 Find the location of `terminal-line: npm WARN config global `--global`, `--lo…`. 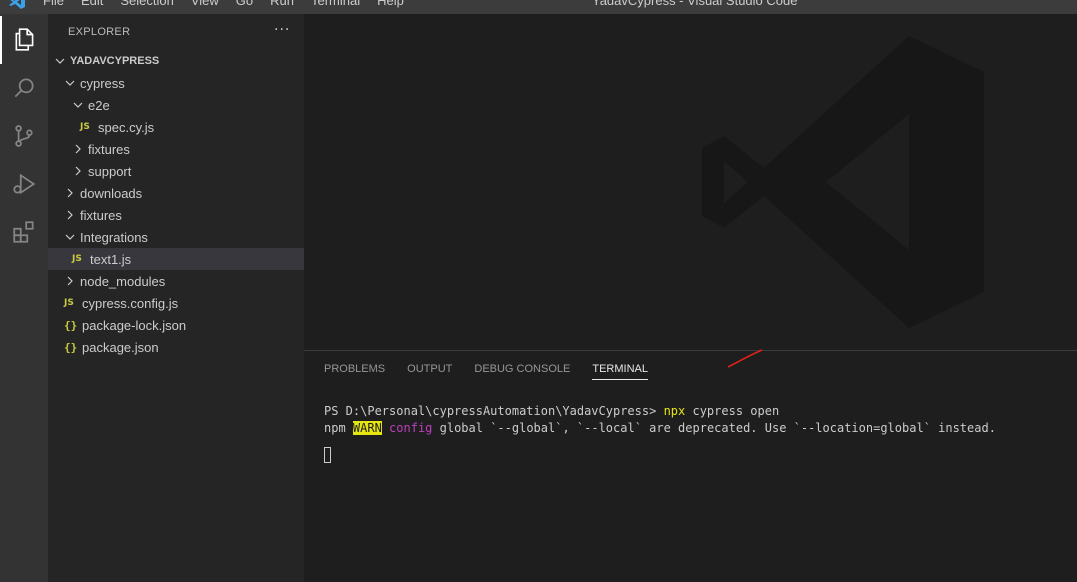

terminal-line: npm WARN config global `--global`, `--lo… is located at coordinates (660, 428).